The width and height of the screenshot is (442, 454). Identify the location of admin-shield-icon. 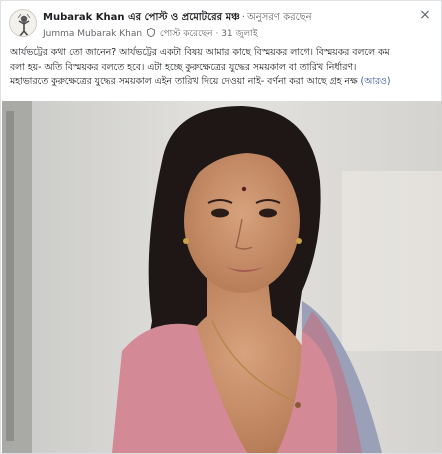
(151, 34).